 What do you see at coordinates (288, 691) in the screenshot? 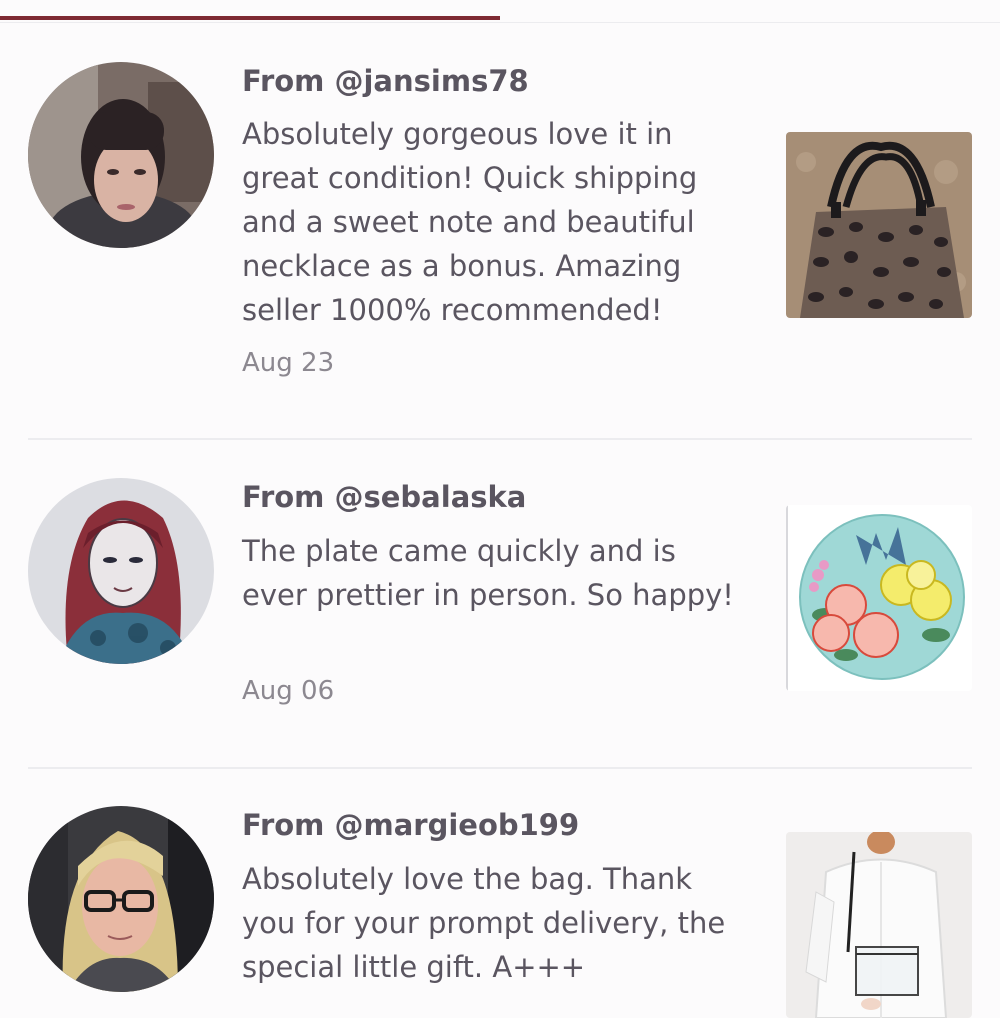
I see `review-date: Aug 06` at bounding box center [288, 691].